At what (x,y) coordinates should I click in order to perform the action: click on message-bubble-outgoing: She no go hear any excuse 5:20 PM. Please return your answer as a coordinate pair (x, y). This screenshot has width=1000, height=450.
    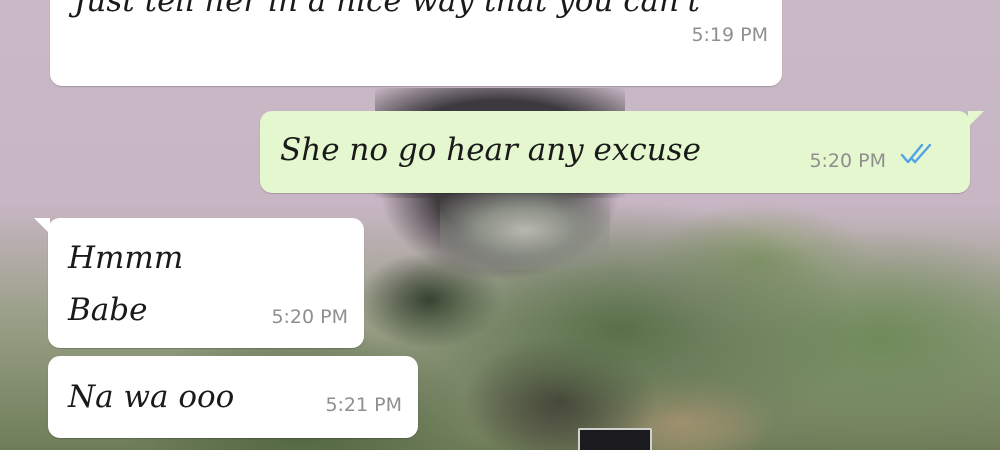
    Looking at the image, I should click on (622, 152).